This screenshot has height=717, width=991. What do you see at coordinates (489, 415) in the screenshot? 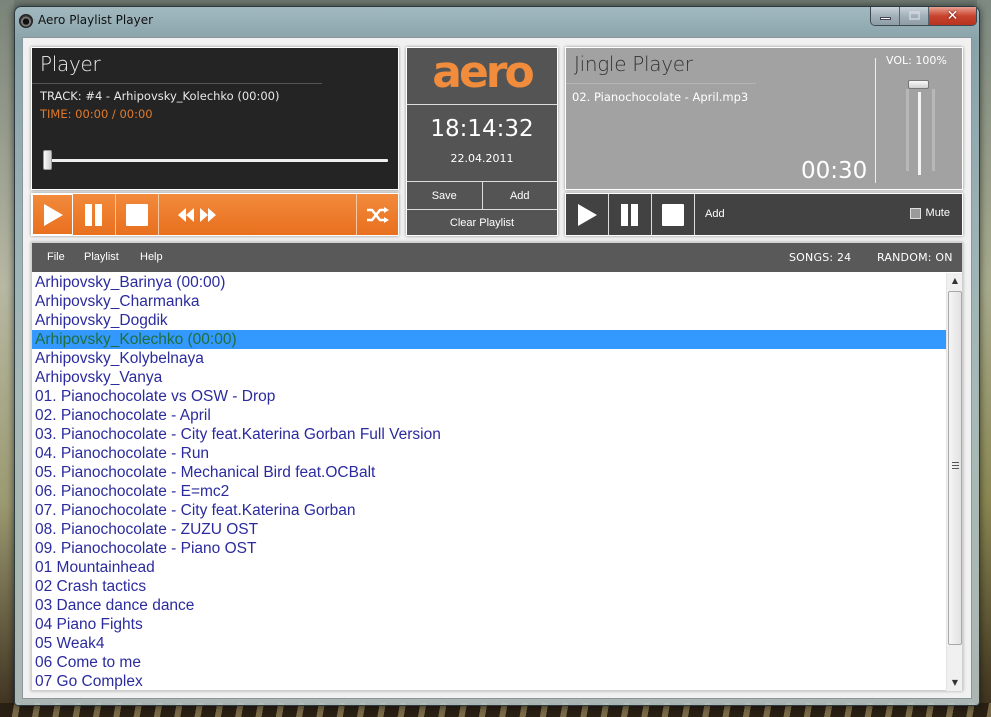
I see `playlist-item: 02. Pianochocolate - April` at bounding box center [489, 415].